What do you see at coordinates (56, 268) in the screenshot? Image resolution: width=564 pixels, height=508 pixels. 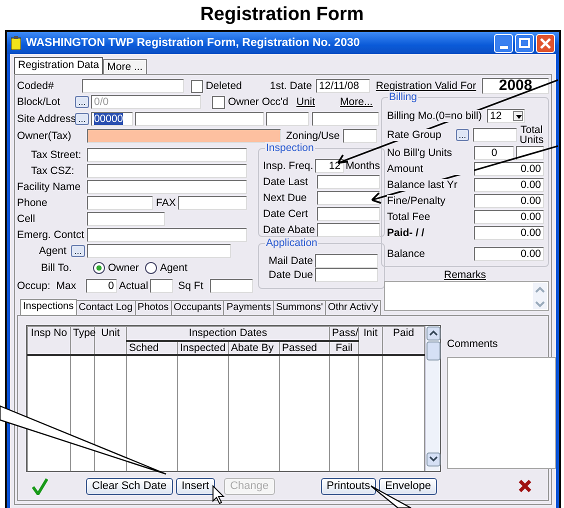 I see `field-label: Bill To.` at bounding box center [56, 268].